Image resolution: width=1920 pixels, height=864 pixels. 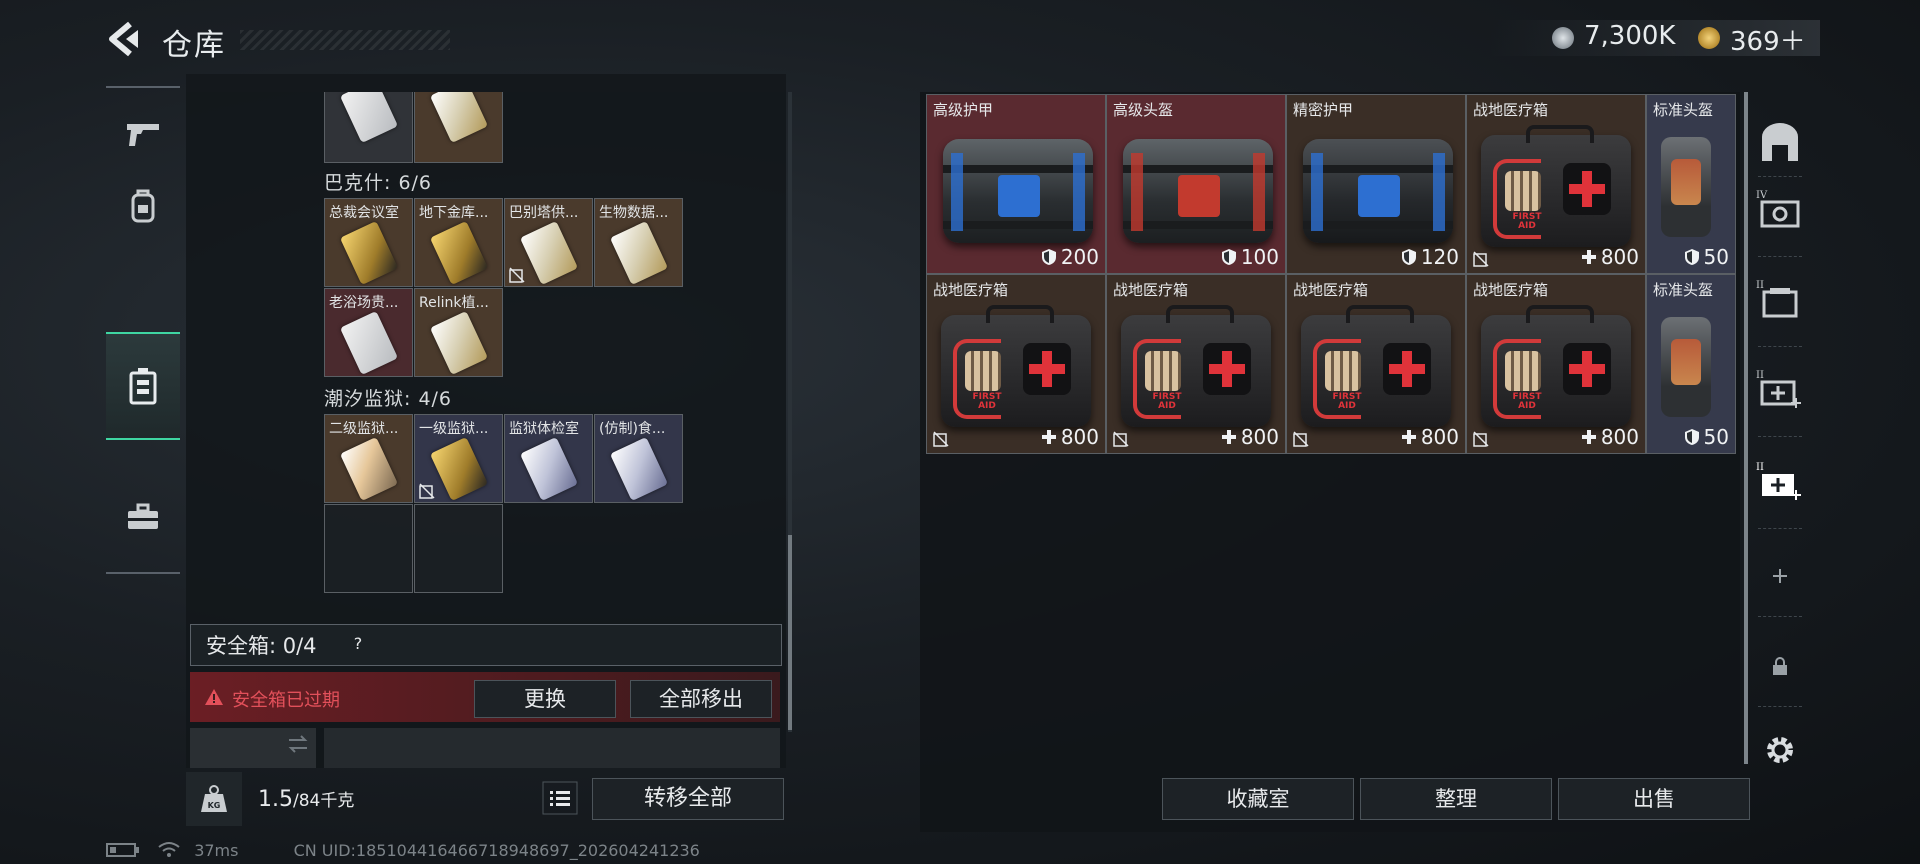 I want to click on plus-icon, so click(x=1780, y=576).